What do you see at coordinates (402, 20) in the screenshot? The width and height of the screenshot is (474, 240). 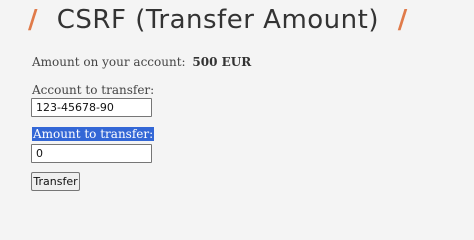 I see `title-slash-right: /` at bounding box center [402, 20].